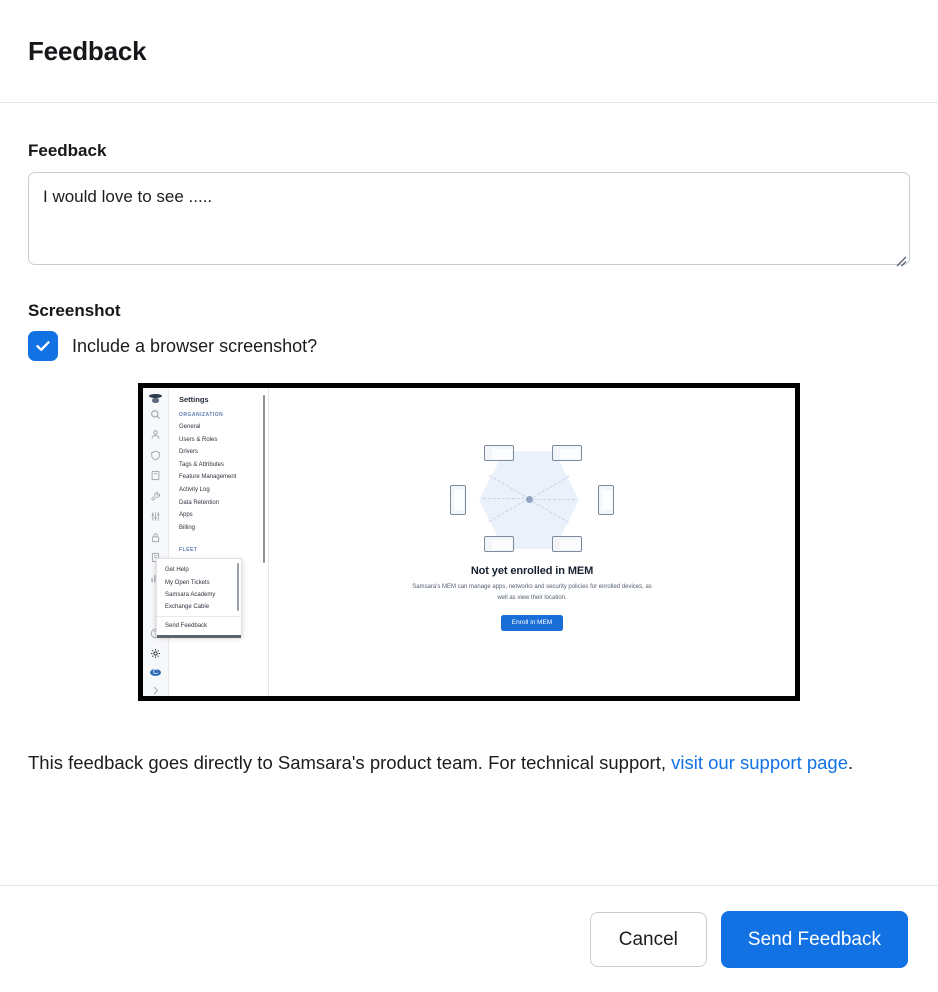  What do you see at coordinates (223, 490) in the screenshot?
I see `preview-nav-item-activity-log: Activity Log` at bounding box center [223, 490].